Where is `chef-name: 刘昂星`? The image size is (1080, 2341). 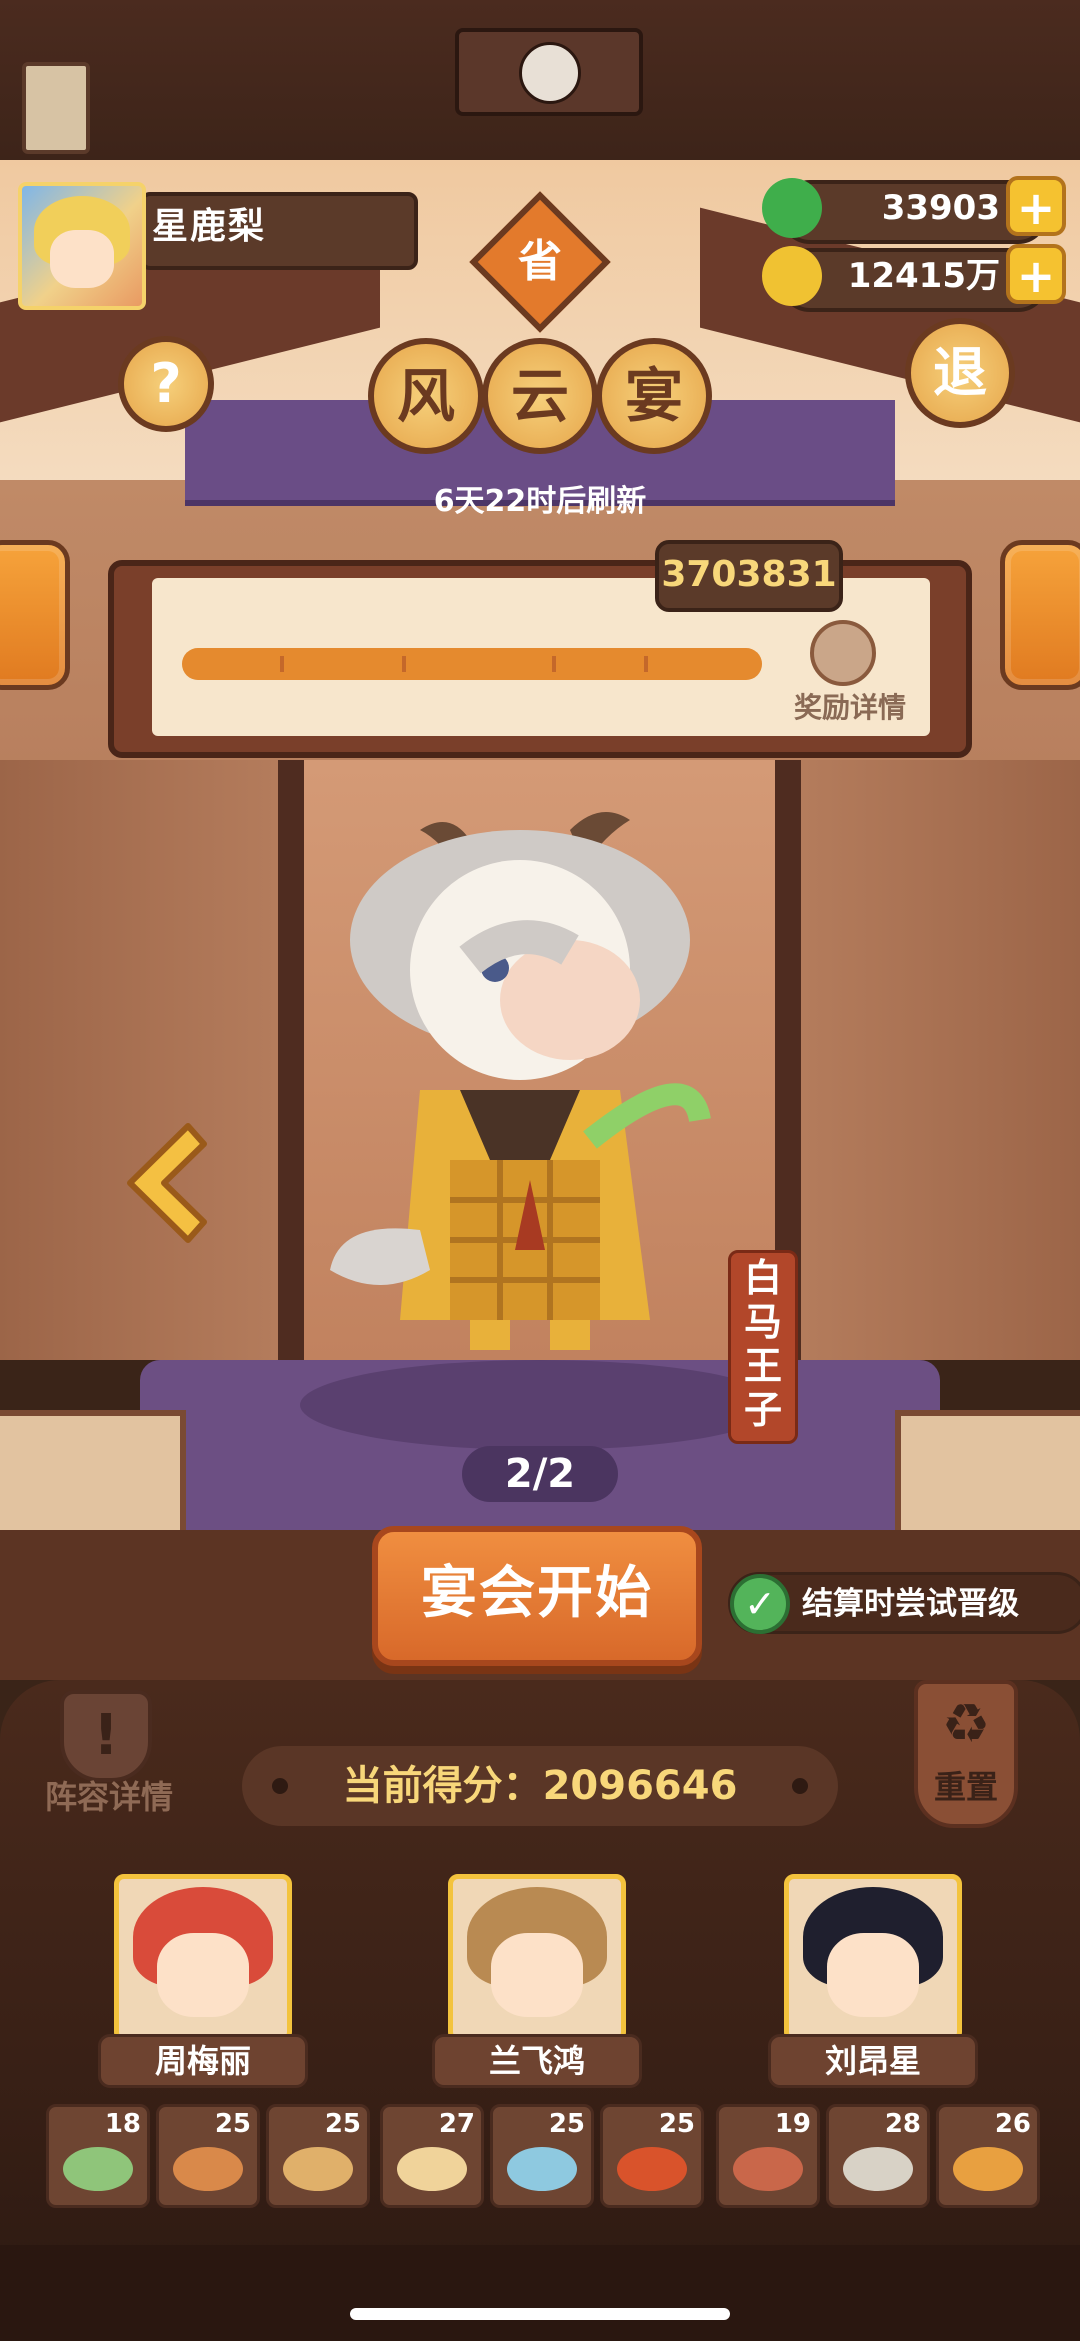
chef-name: 刘昂星 is located at coordinates (873, 2061).